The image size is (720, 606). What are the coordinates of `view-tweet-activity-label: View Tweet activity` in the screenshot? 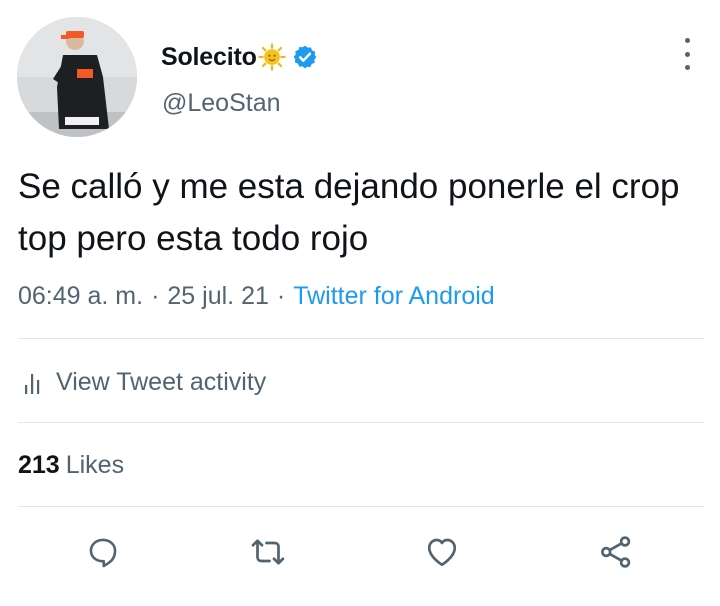 It's located at (161, 381).